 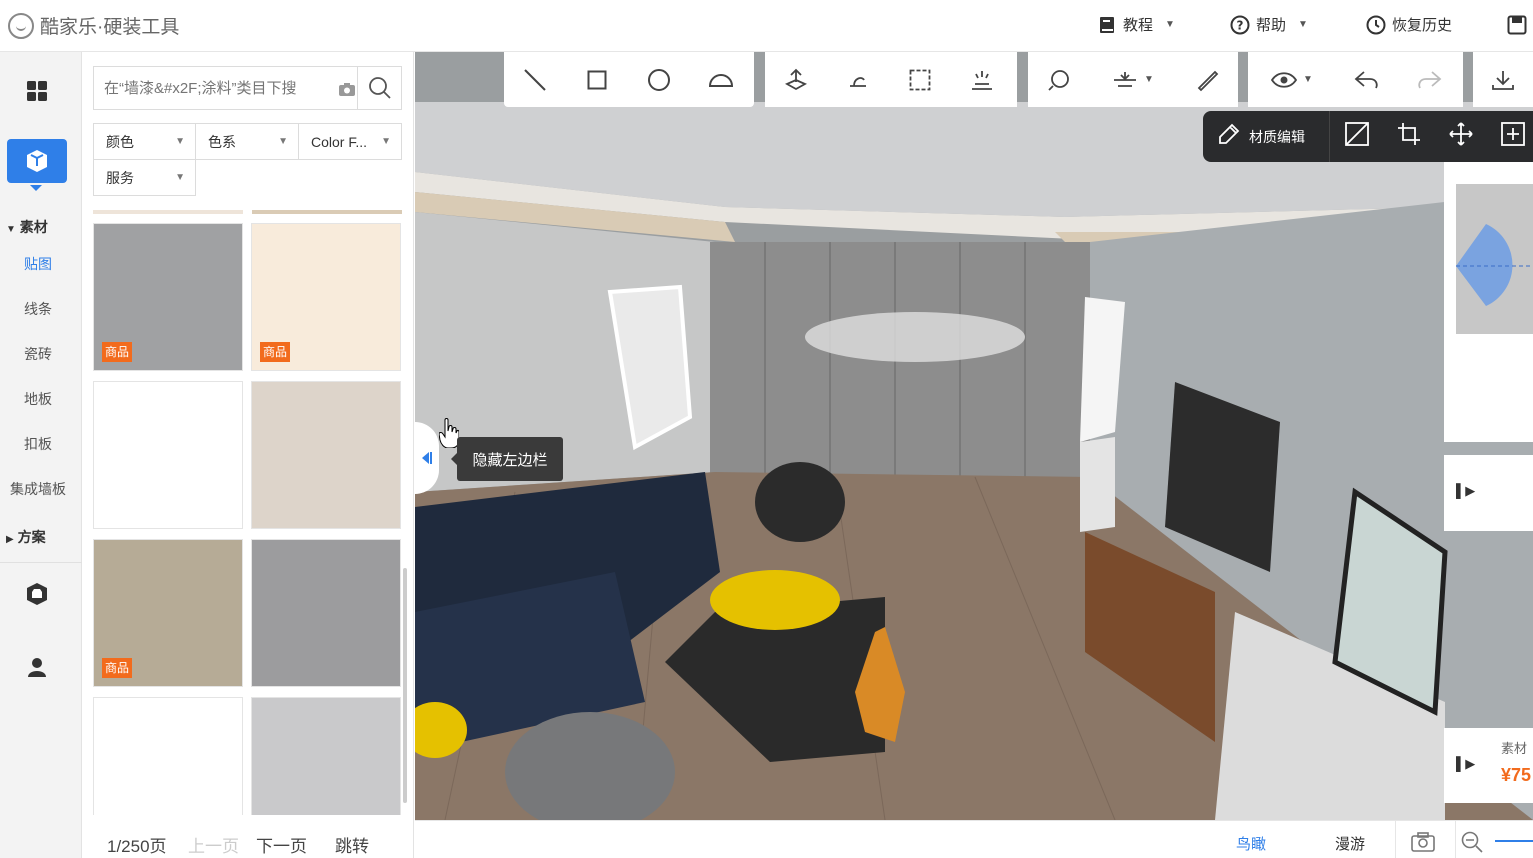 What do you see at coordinates (1494, 265) in the screenshot?
I see `angle-indicator-icon` at bounding box center [1494, 265].